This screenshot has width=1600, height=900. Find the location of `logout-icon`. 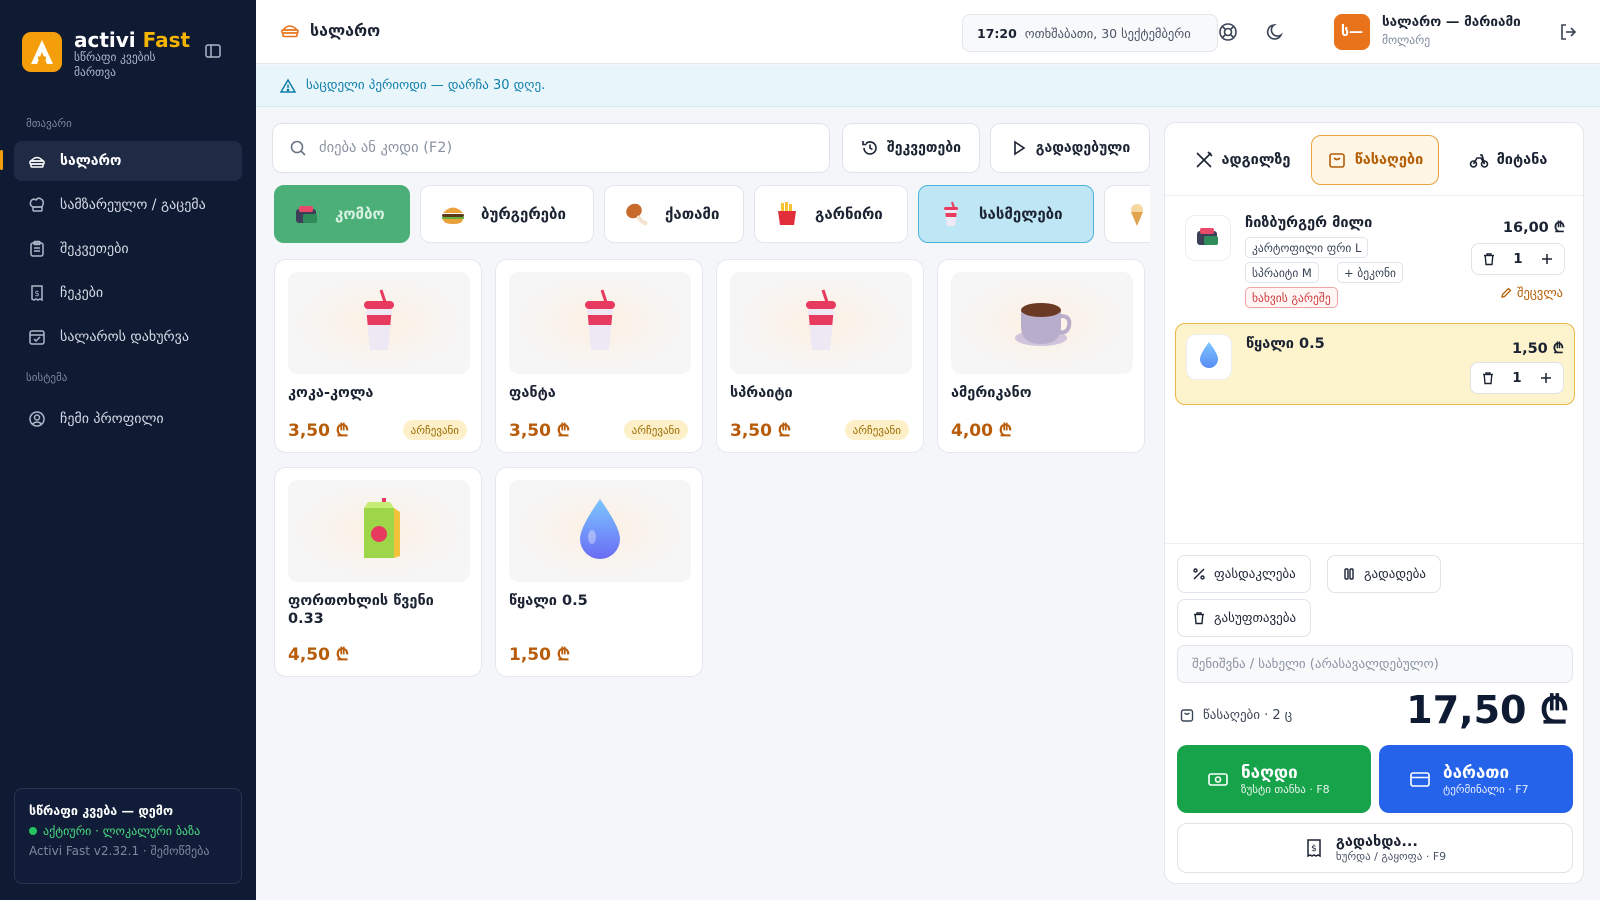

logout-icon is located at coordinates (1568, 32).